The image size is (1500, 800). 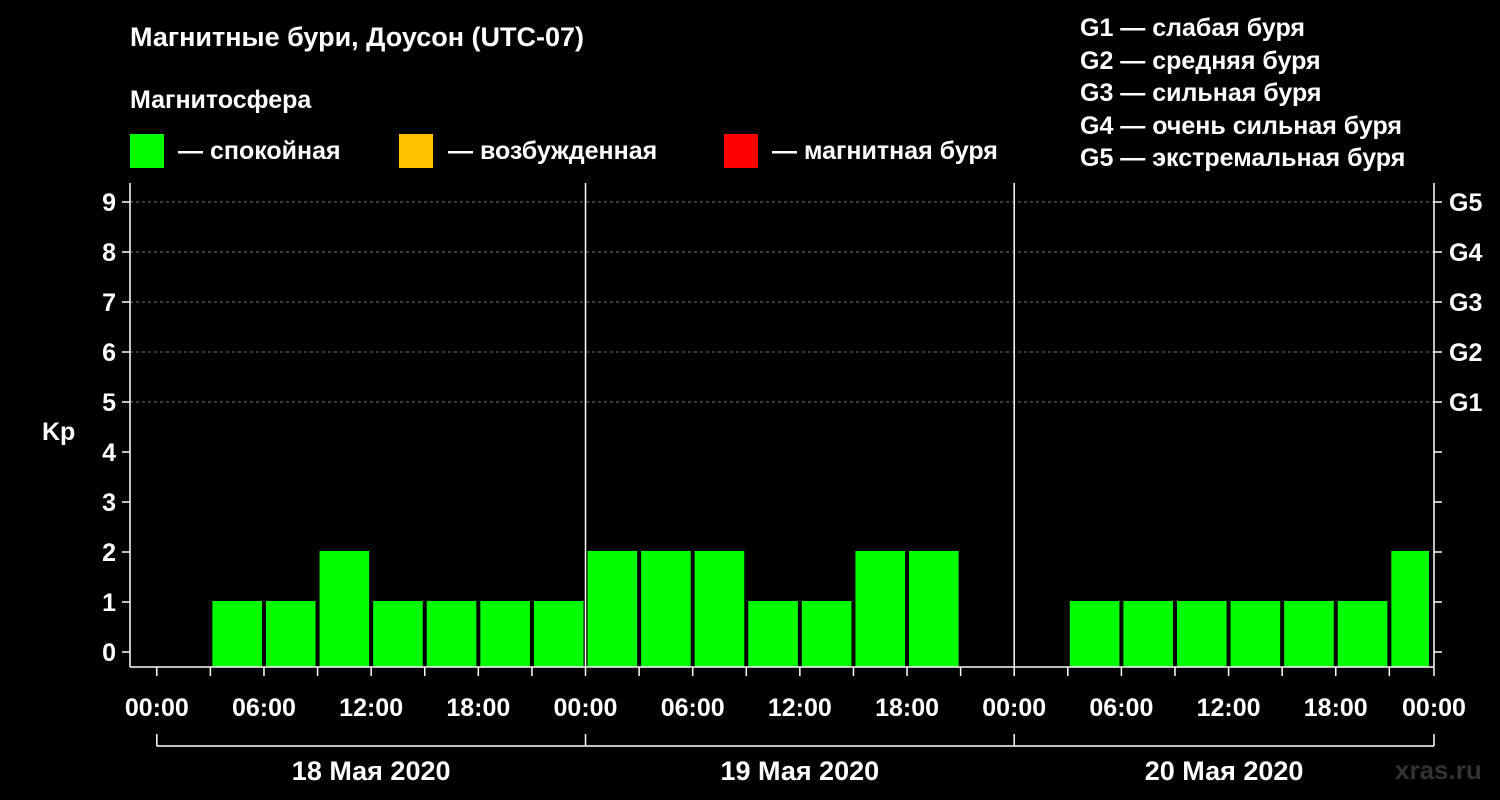 What do you see at coordinates (1434, 708) in the screenshot?
I see `x-tick-label-12: 00:00` at bounding box center [1434, 708].